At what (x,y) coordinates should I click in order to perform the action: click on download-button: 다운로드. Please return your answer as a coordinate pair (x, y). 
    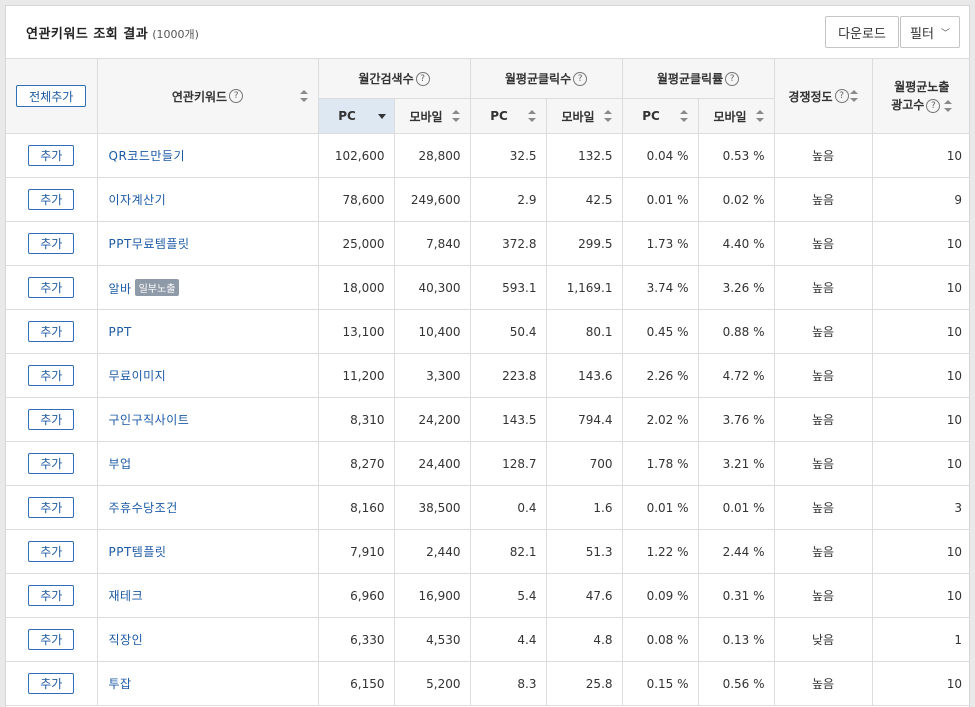
    Looking at the image, I should click on (862, 32).